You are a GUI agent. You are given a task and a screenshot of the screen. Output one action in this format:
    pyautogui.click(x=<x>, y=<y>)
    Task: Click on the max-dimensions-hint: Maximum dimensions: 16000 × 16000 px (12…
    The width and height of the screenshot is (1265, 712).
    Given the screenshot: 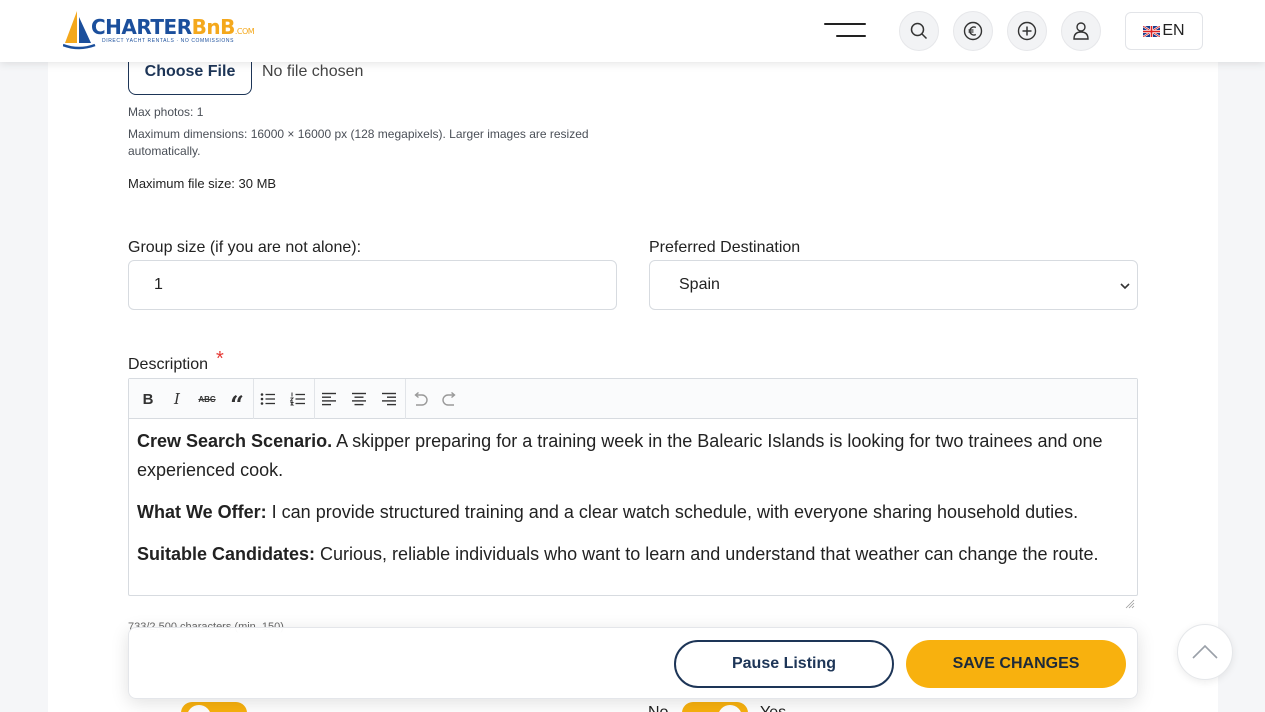 What is the action you would take?
    pyautogui.click(x=358, y=142)
    